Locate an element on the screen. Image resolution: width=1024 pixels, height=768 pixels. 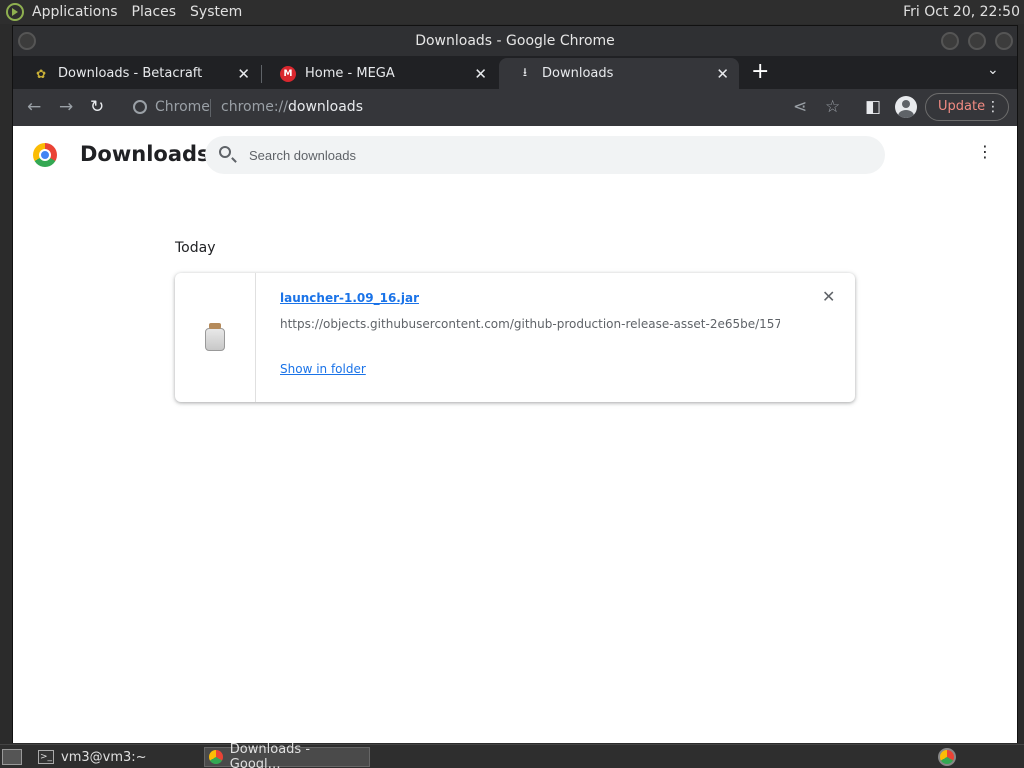
terminal-icon: >_ is located at coordinates (46, 757).